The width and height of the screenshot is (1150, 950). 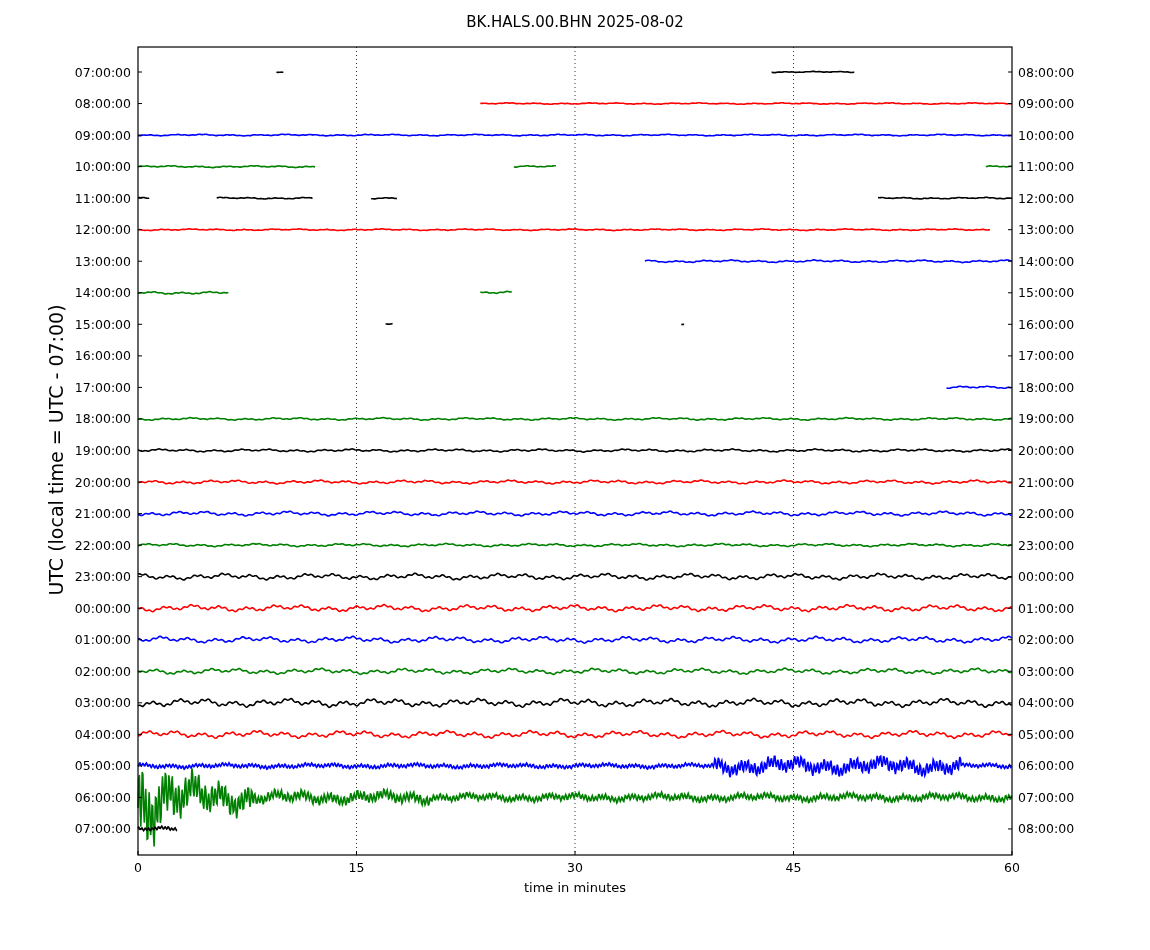 What do you see at coordinates (793, 867) in the screenshot?
I see `x-tick-label: 45` at bounding box center [793, 867].